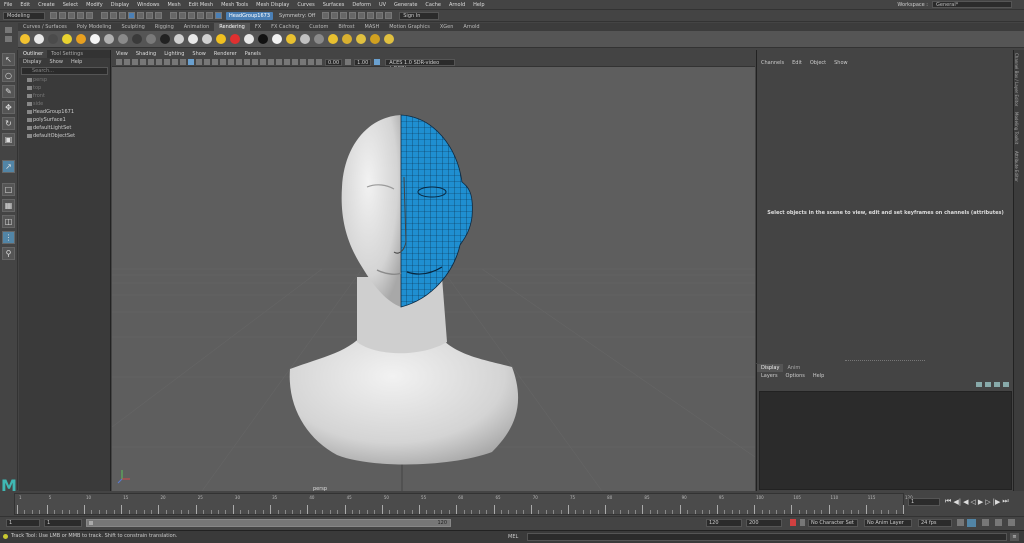 The image size is (1024, 543). What do you see at coordinates (32, 62) in the screenshot?
I see `outliner-menu-display: Display` at bounding box center [32, 62].